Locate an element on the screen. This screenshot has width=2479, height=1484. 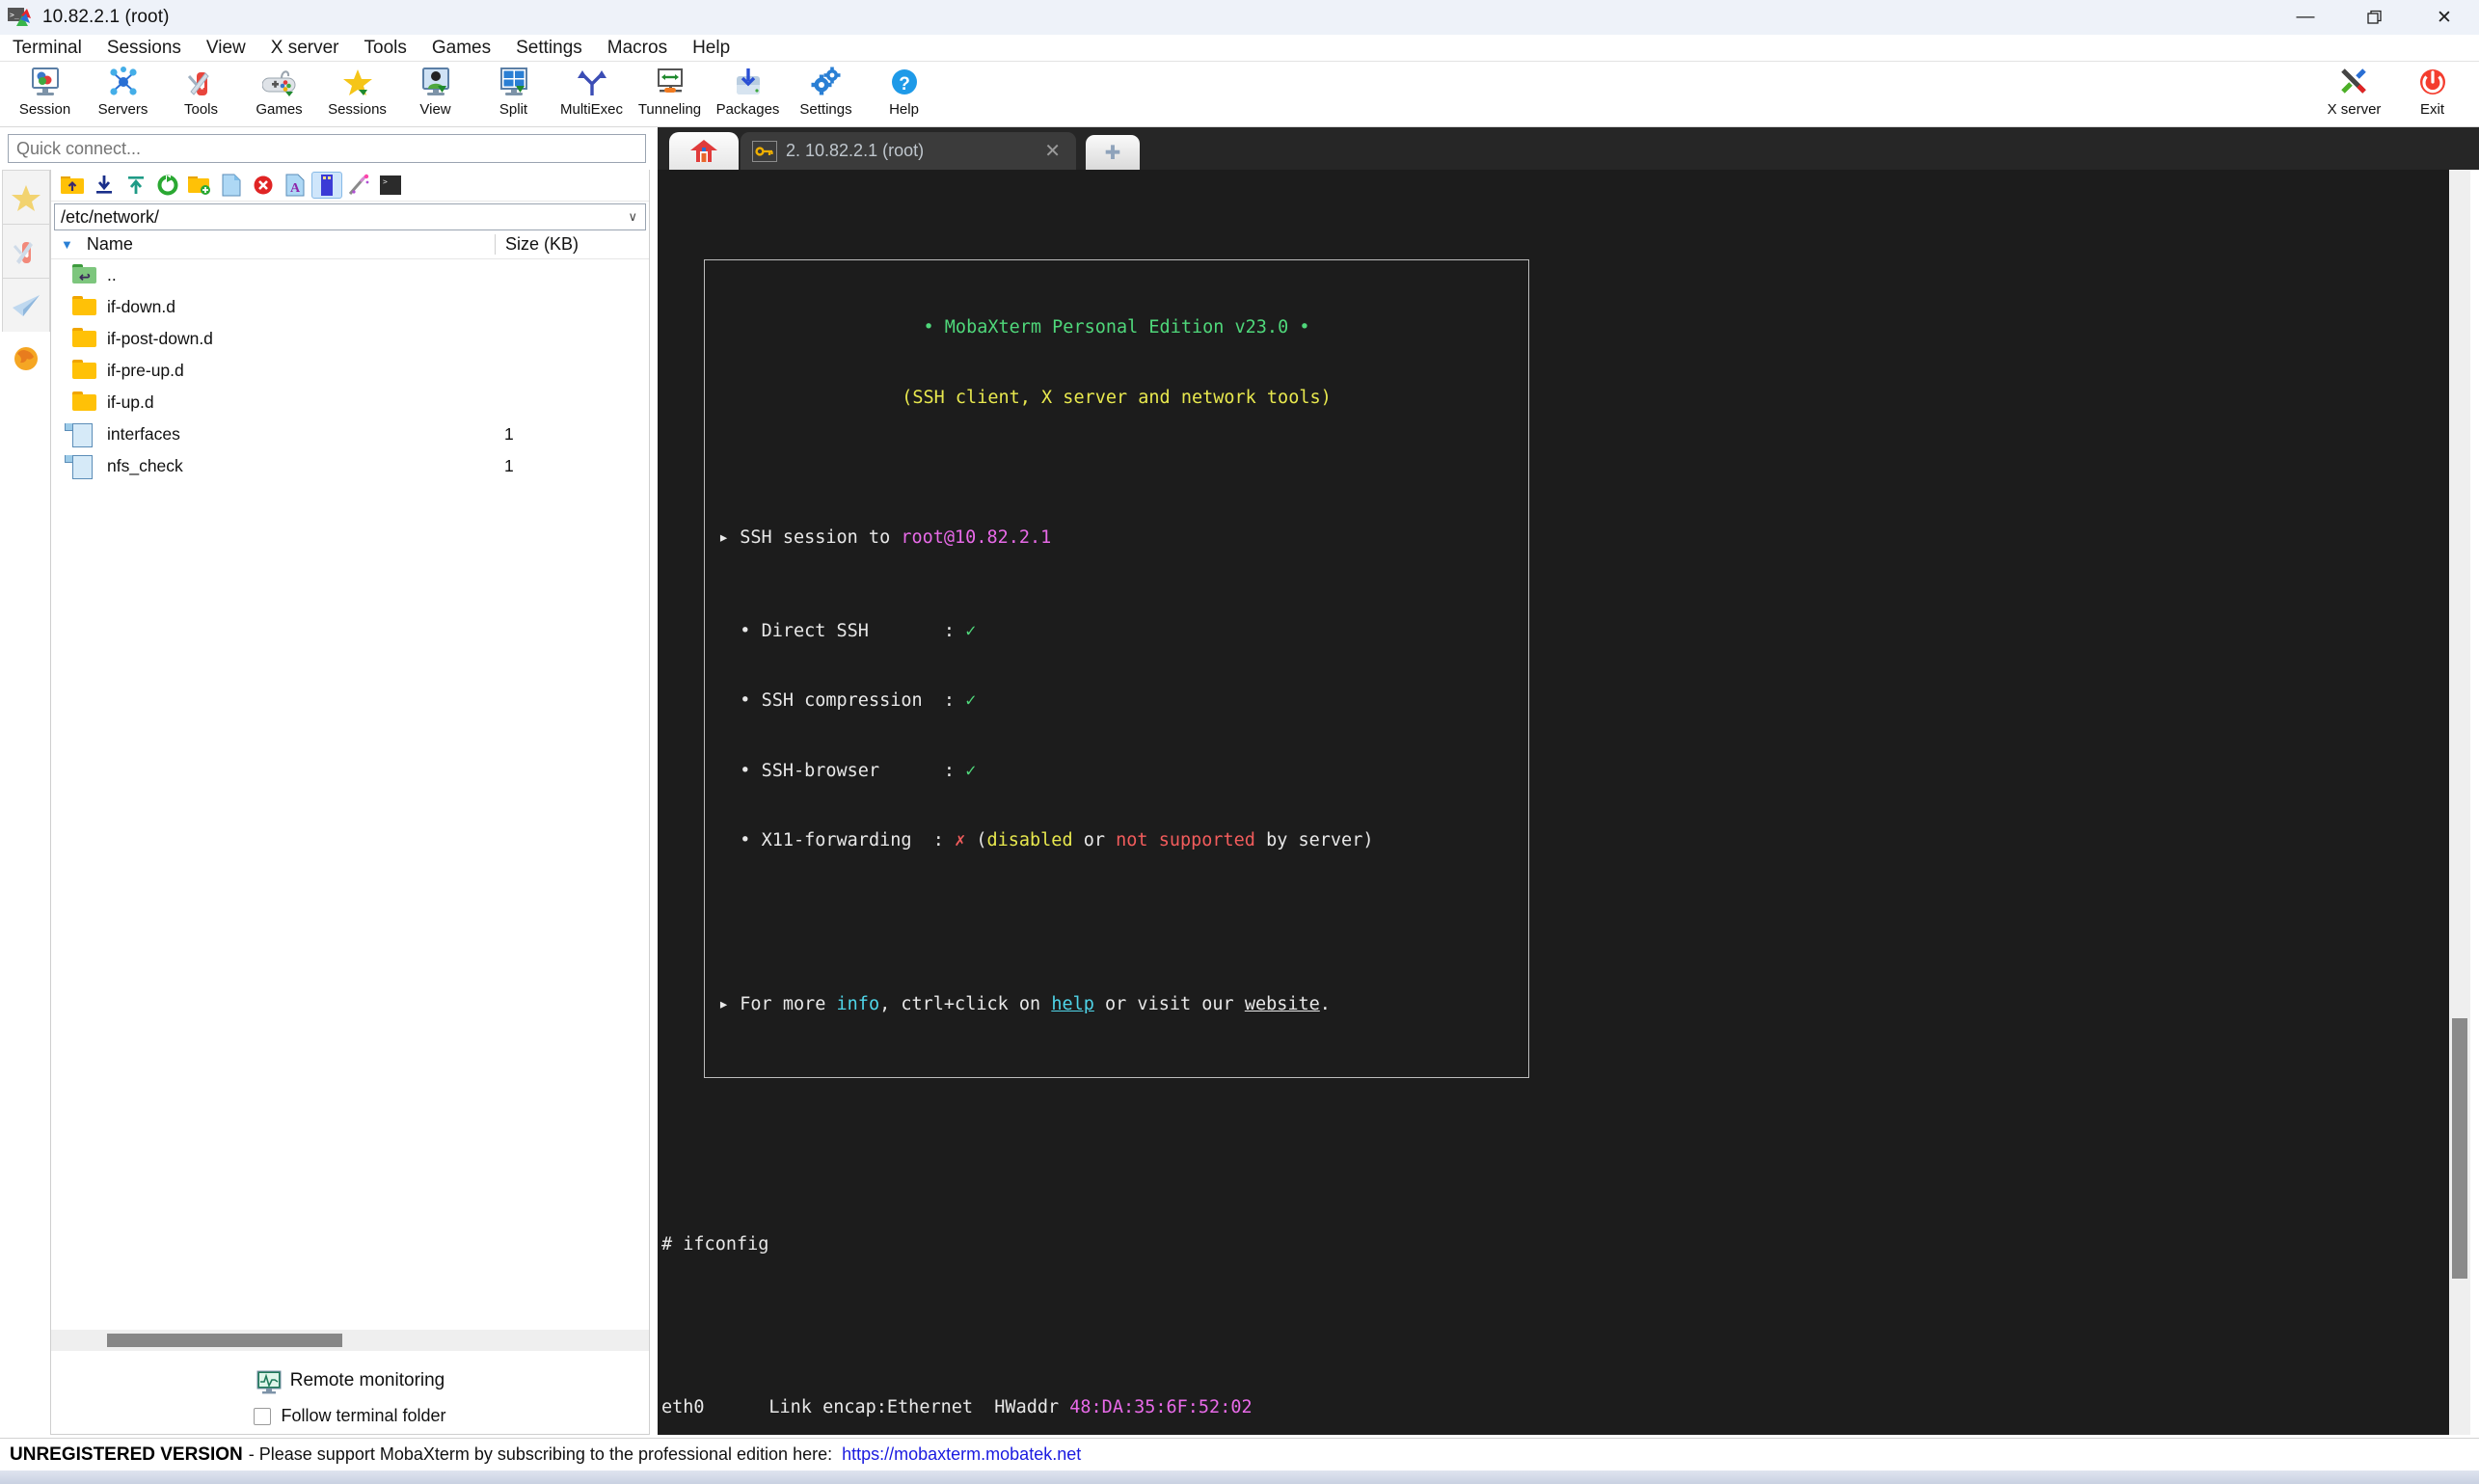
list-item: if-post-down.d is located at coordinates (350, 339).